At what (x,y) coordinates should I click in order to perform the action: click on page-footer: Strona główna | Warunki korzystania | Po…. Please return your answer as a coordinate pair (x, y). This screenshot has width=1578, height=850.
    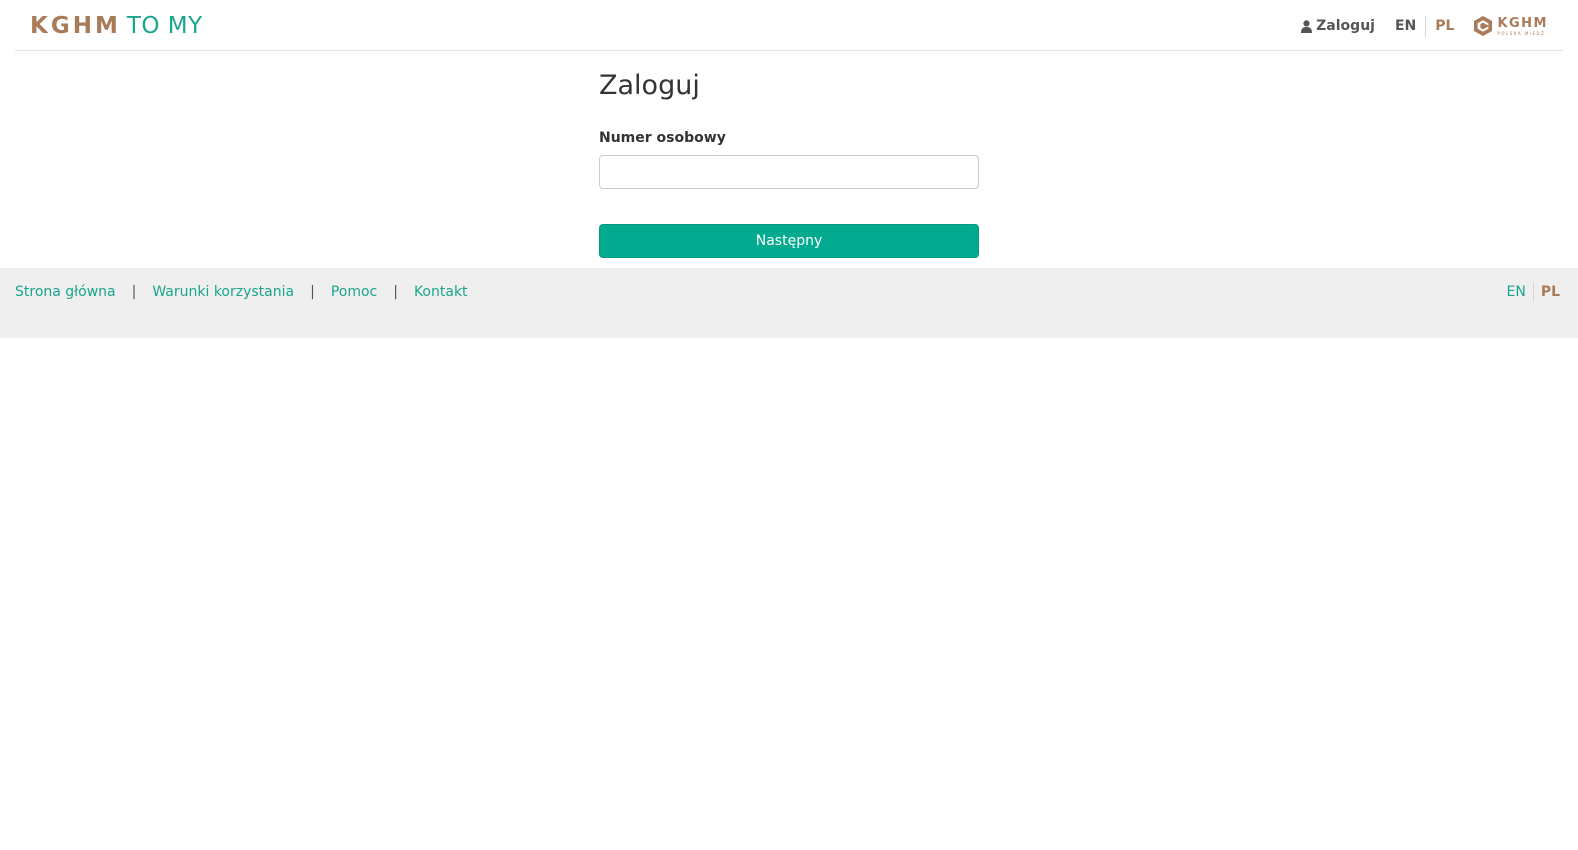
    Looking at the image, I should click on (789, 303).